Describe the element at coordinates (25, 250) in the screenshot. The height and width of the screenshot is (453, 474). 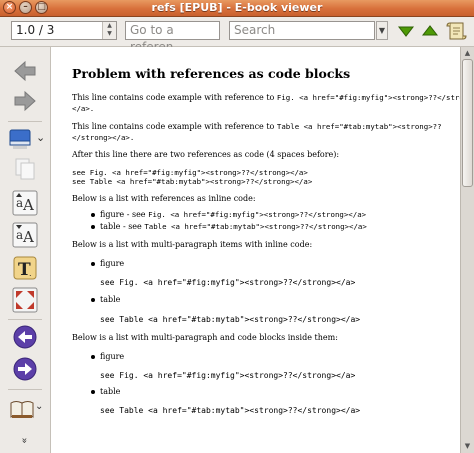
I see `sidebar-toolbar: ⌄ a A a A T . ⌄ »` at that location.